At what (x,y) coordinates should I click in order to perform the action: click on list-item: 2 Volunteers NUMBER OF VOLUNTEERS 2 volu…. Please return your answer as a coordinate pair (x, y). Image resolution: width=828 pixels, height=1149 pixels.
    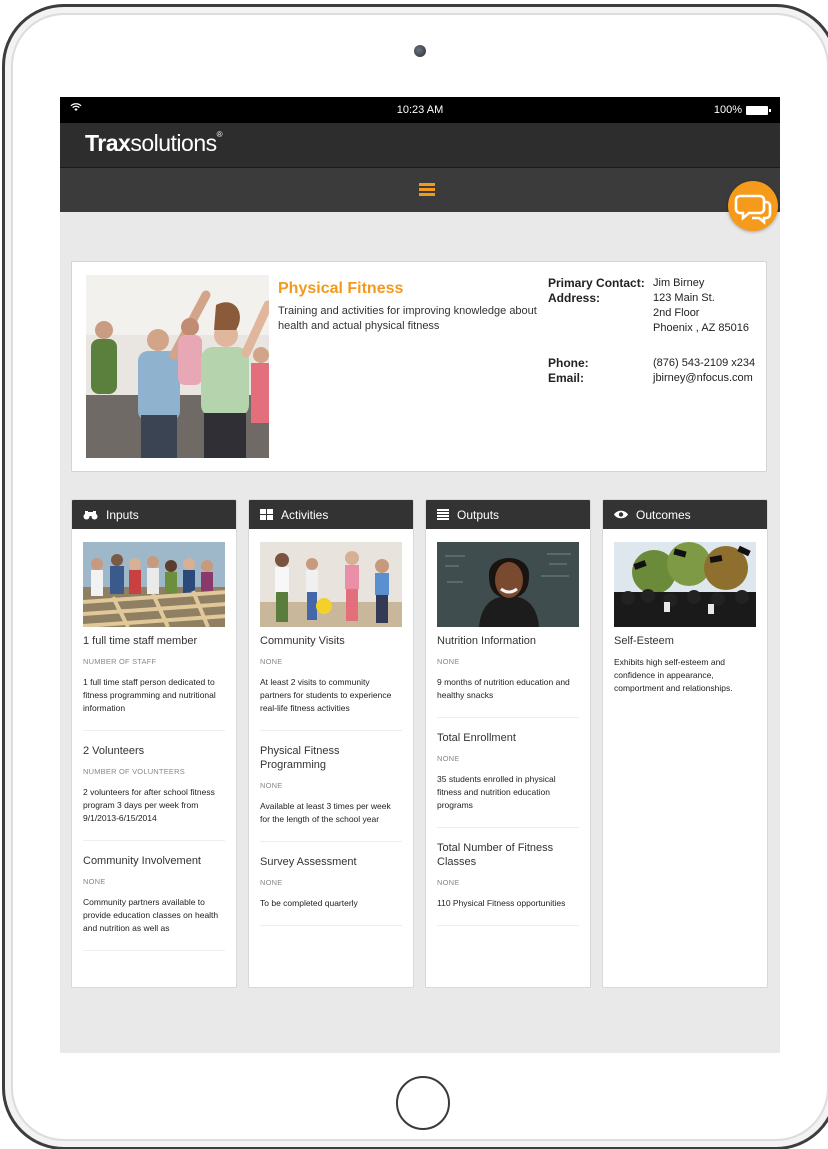
    Looking at the image, I should click on (154, 786).